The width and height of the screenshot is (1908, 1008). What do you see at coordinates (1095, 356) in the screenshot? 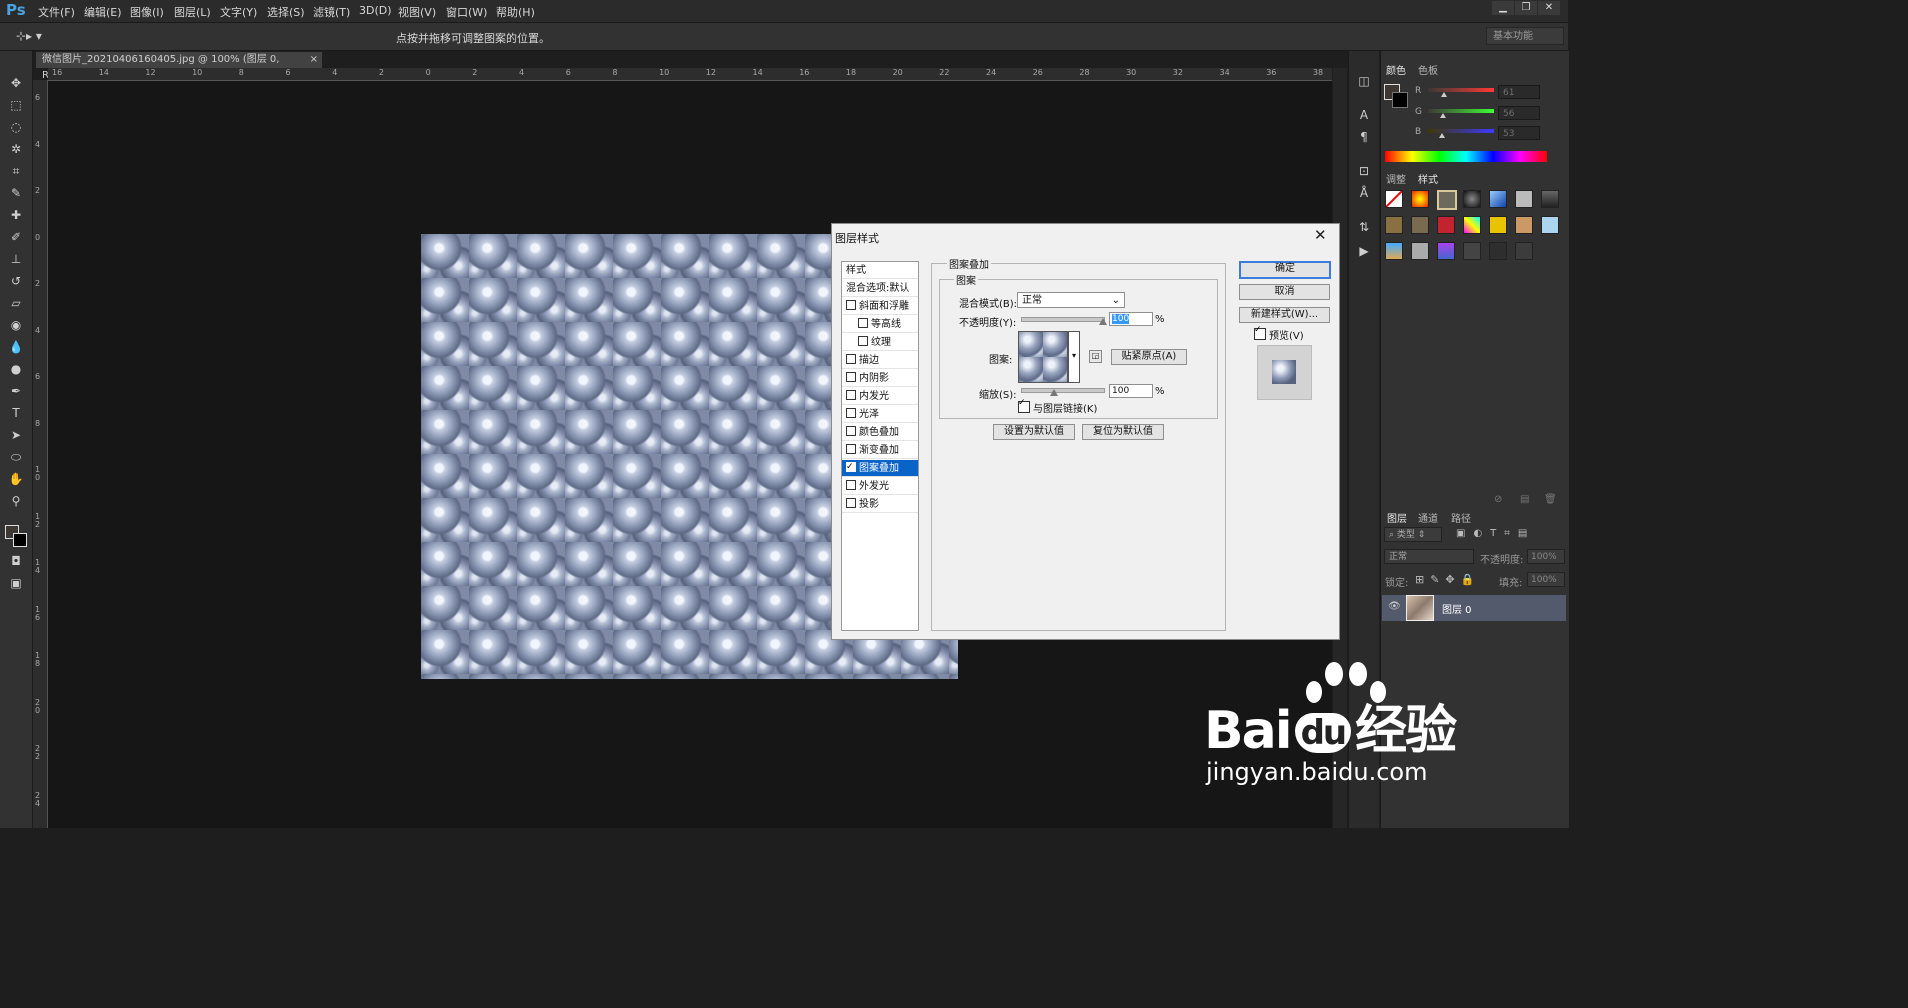
I see `new-preset-icon: ◲` at bounding box center [1095, 356].